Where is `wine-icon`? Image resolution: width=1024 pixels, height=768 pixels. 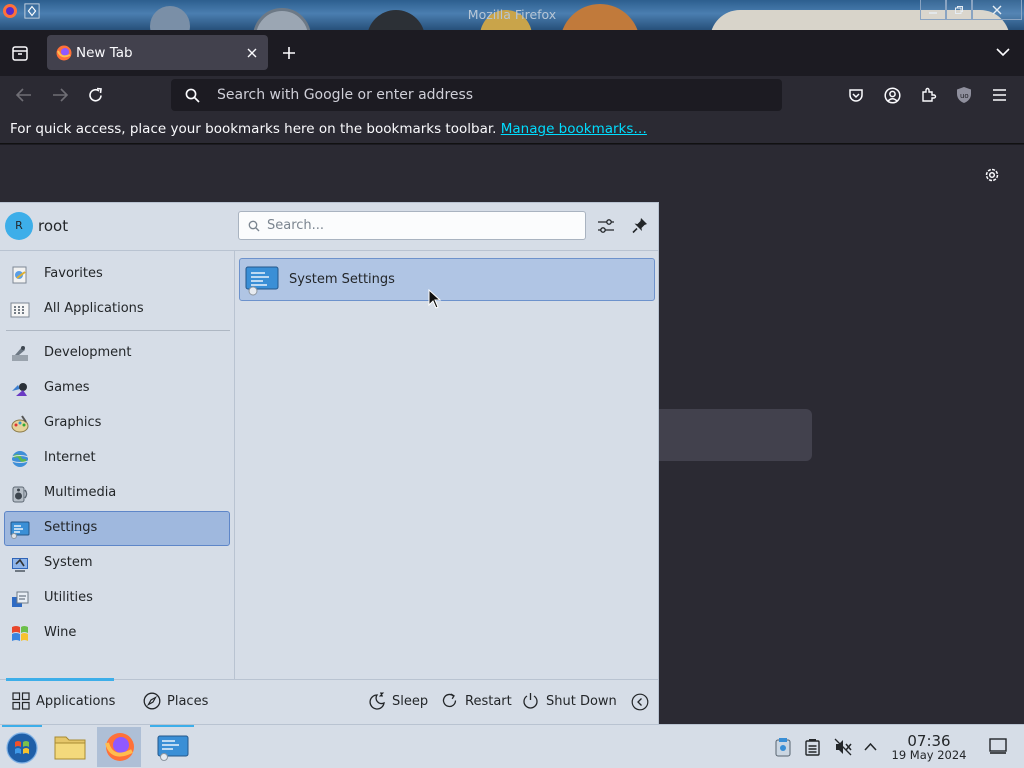 wine-icon is located at coordinates (20, 633).